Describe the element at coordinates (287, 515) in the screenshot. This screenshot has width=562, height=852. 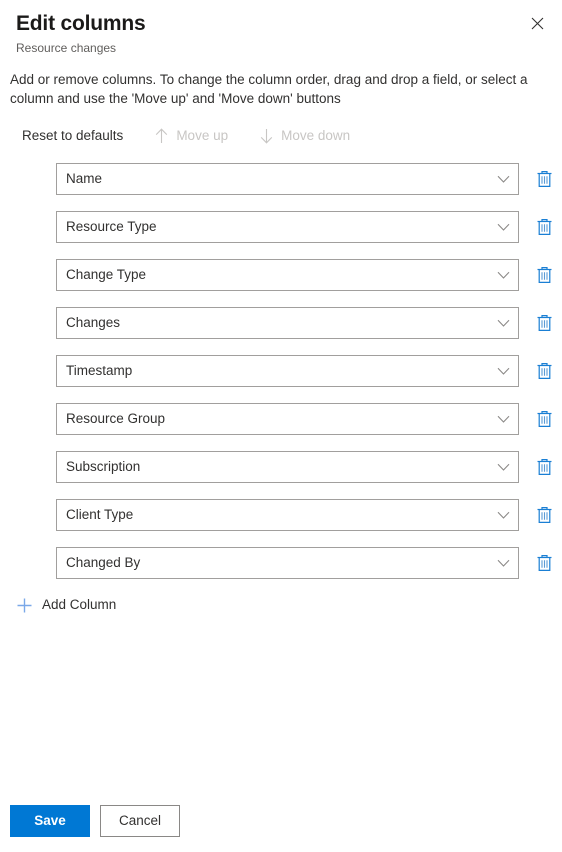
I see `column-select-7: Client Type` at that location.